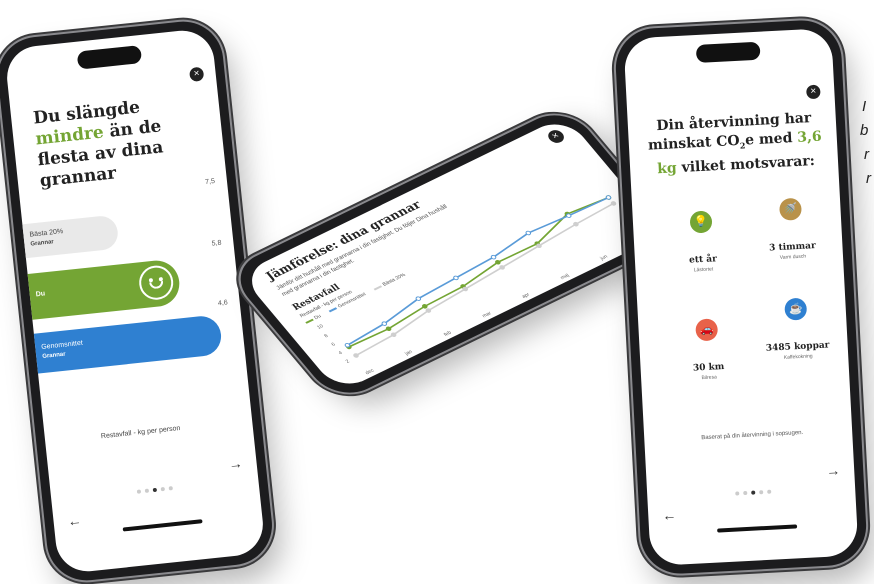  Describe the element at coordinates (40, 294) in the screenshot. I see `bar-label: Du` at that location.